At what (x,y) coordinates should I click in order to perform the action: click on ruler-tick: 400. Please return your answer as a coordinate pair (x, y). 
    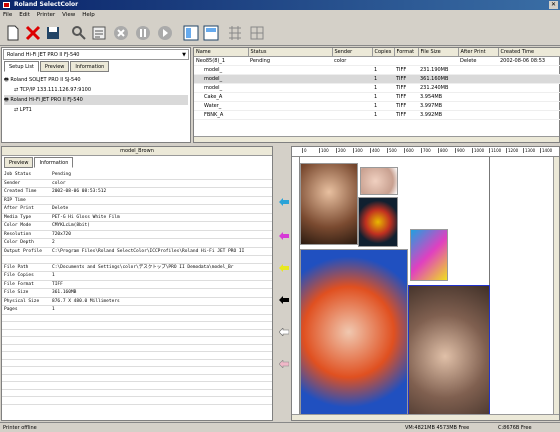
    Looking at the image, I should click on (375, 150).